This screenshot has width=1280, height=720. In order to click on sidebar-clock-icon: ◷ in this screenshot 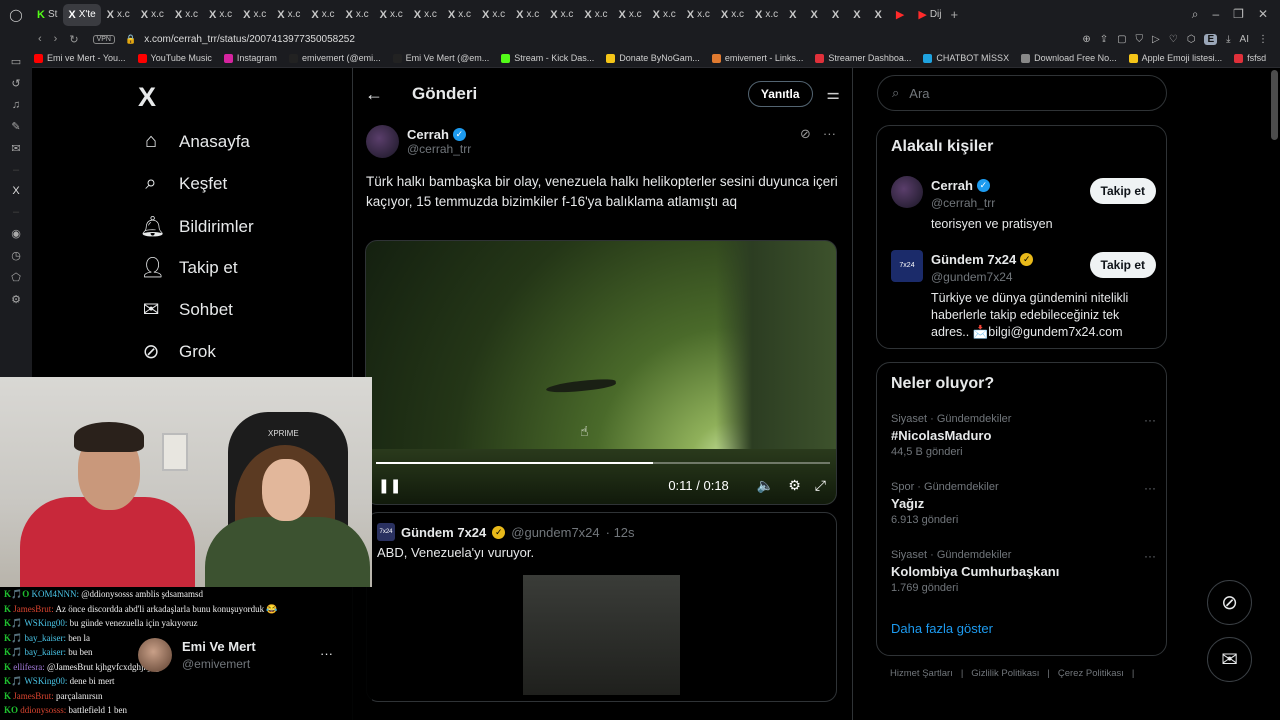, I will do `click(16, 255)`.